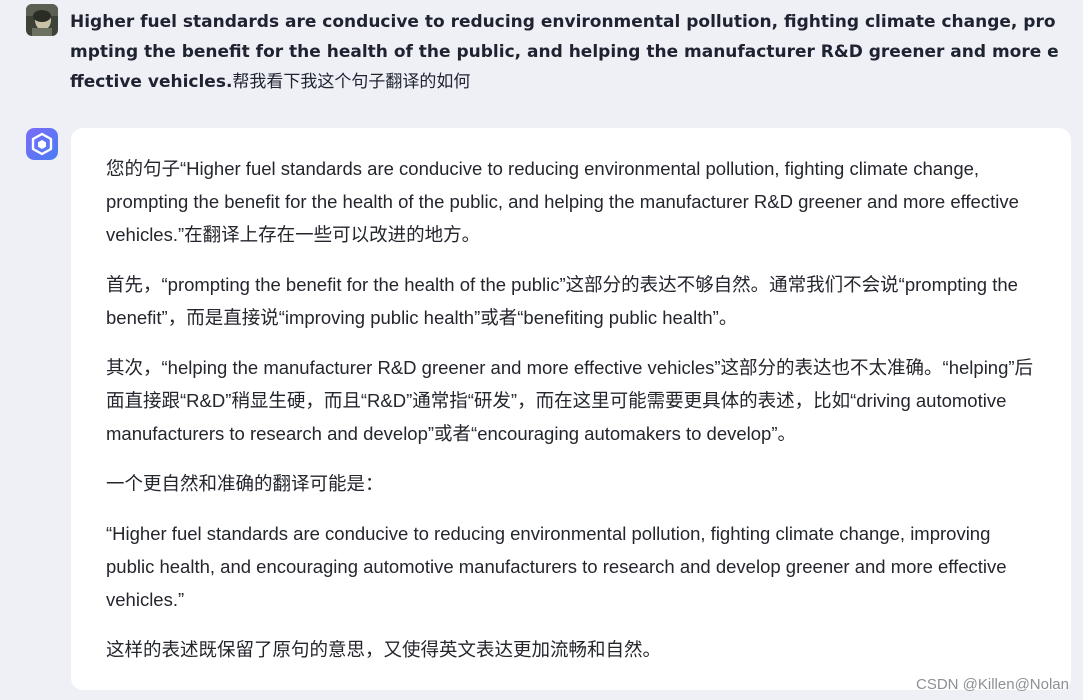  What do you see at coordinates (351, 82) in the screenshot?
I see `user-message-chinese: 帮我看下我这个句子翻译的如何` at bounding box center [351, 82].